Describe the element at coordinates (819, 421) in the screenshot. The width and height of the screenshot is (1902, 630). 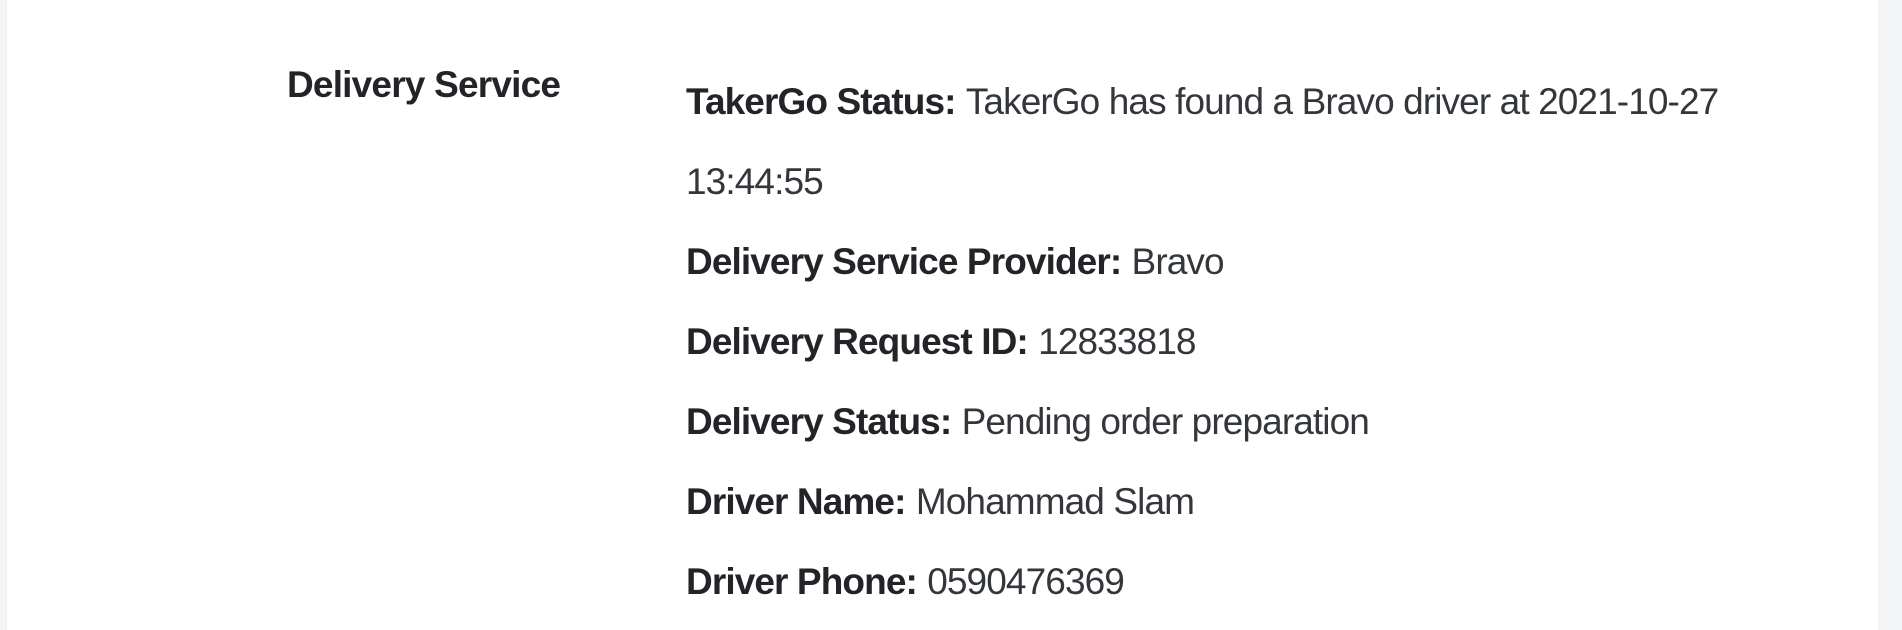
I see `detail-key: Delivery Status:` at that location.